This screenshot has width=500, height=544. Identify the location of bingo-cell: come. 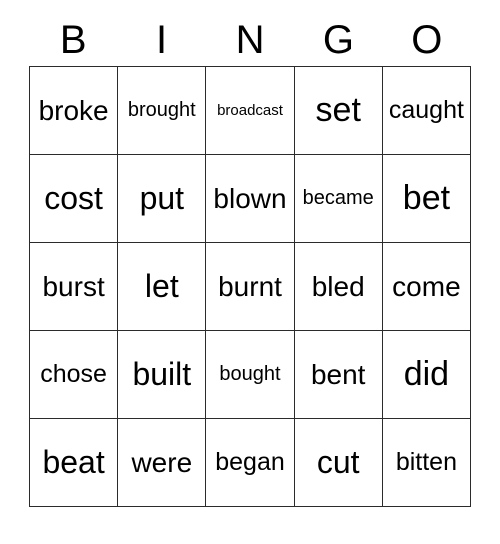
(427, 287).